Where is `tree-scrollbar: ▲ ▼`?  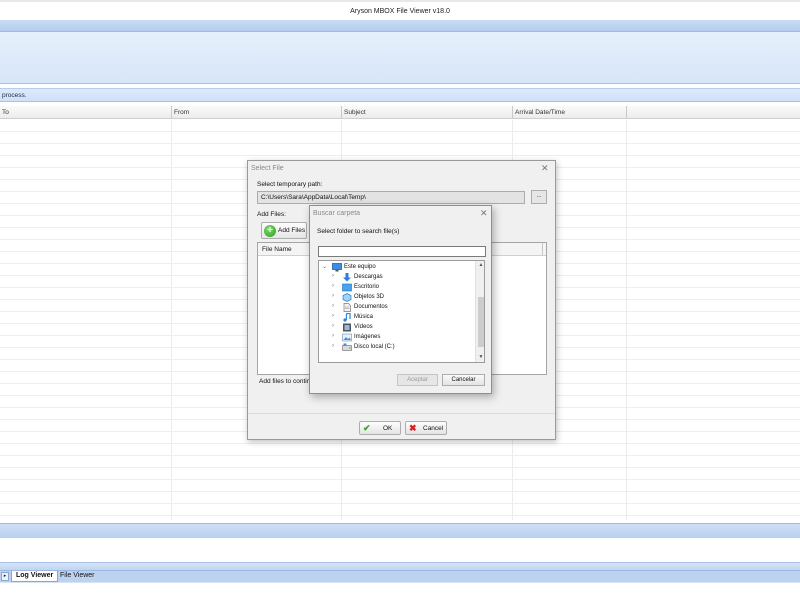
tree-scrollbar: ▲ ▼ is located at coordinates (479, 311).